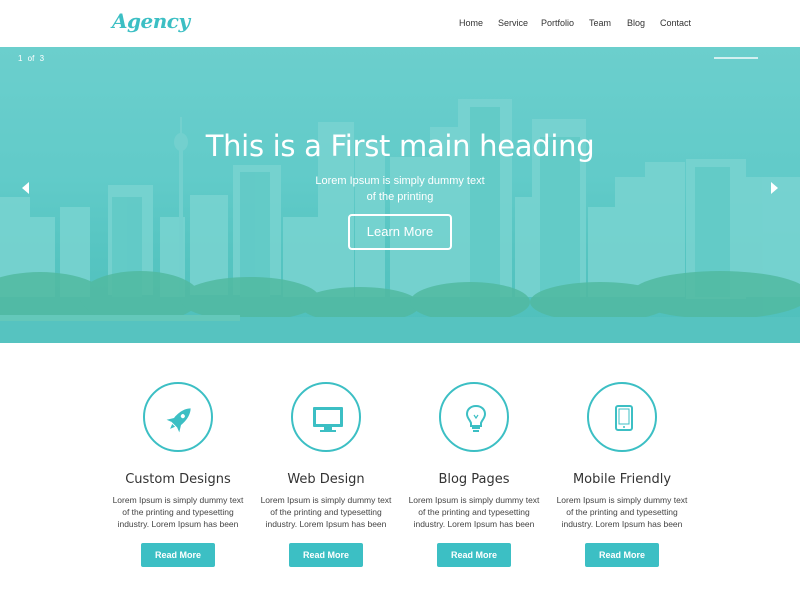 Image resolution: width=800 pixels, height=600 pixels. What do you see at coordinates (736, 58) in the screenshot?
I see `slide-progress-bar` at bounding box center [736, 58].